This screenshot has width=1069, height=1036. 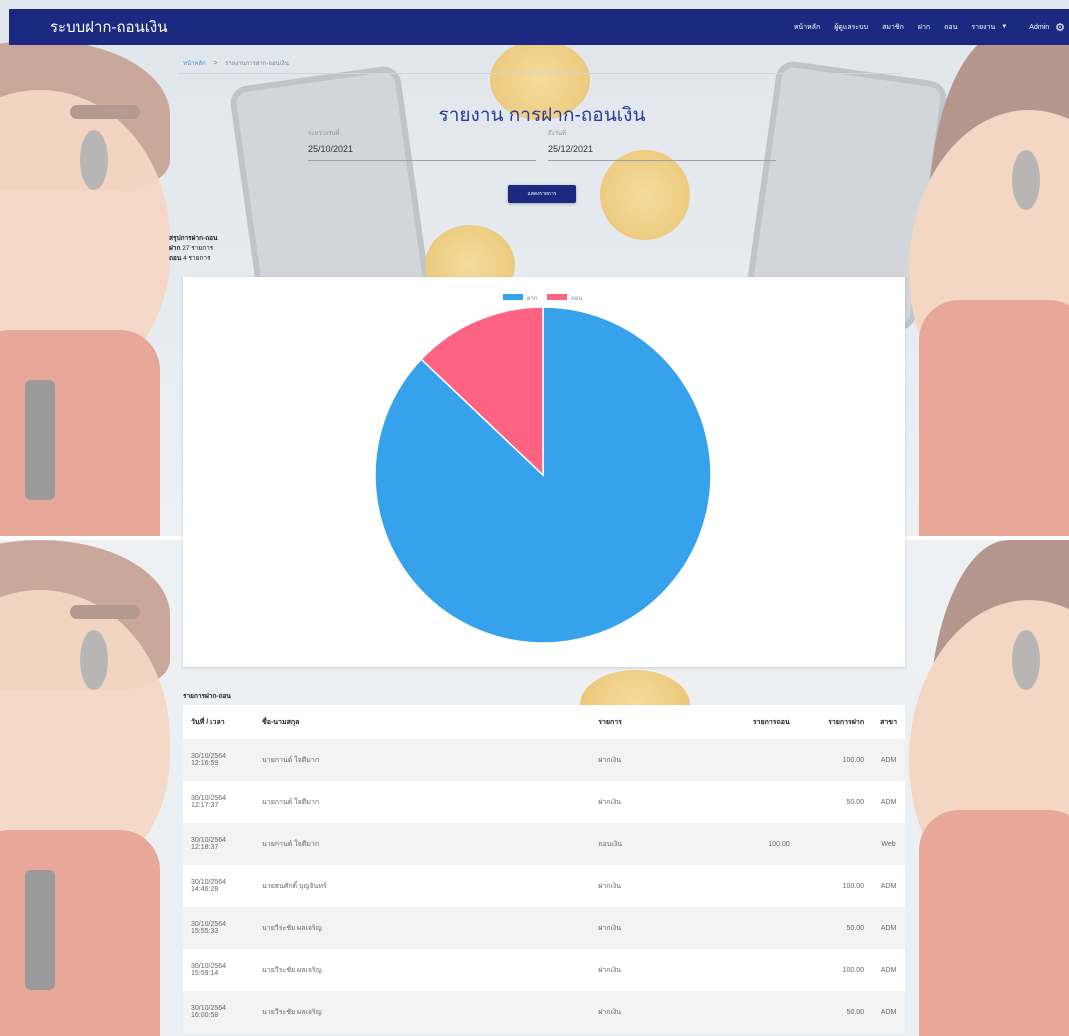 I want to click on coin-illustration, so click(x=645, y=195).